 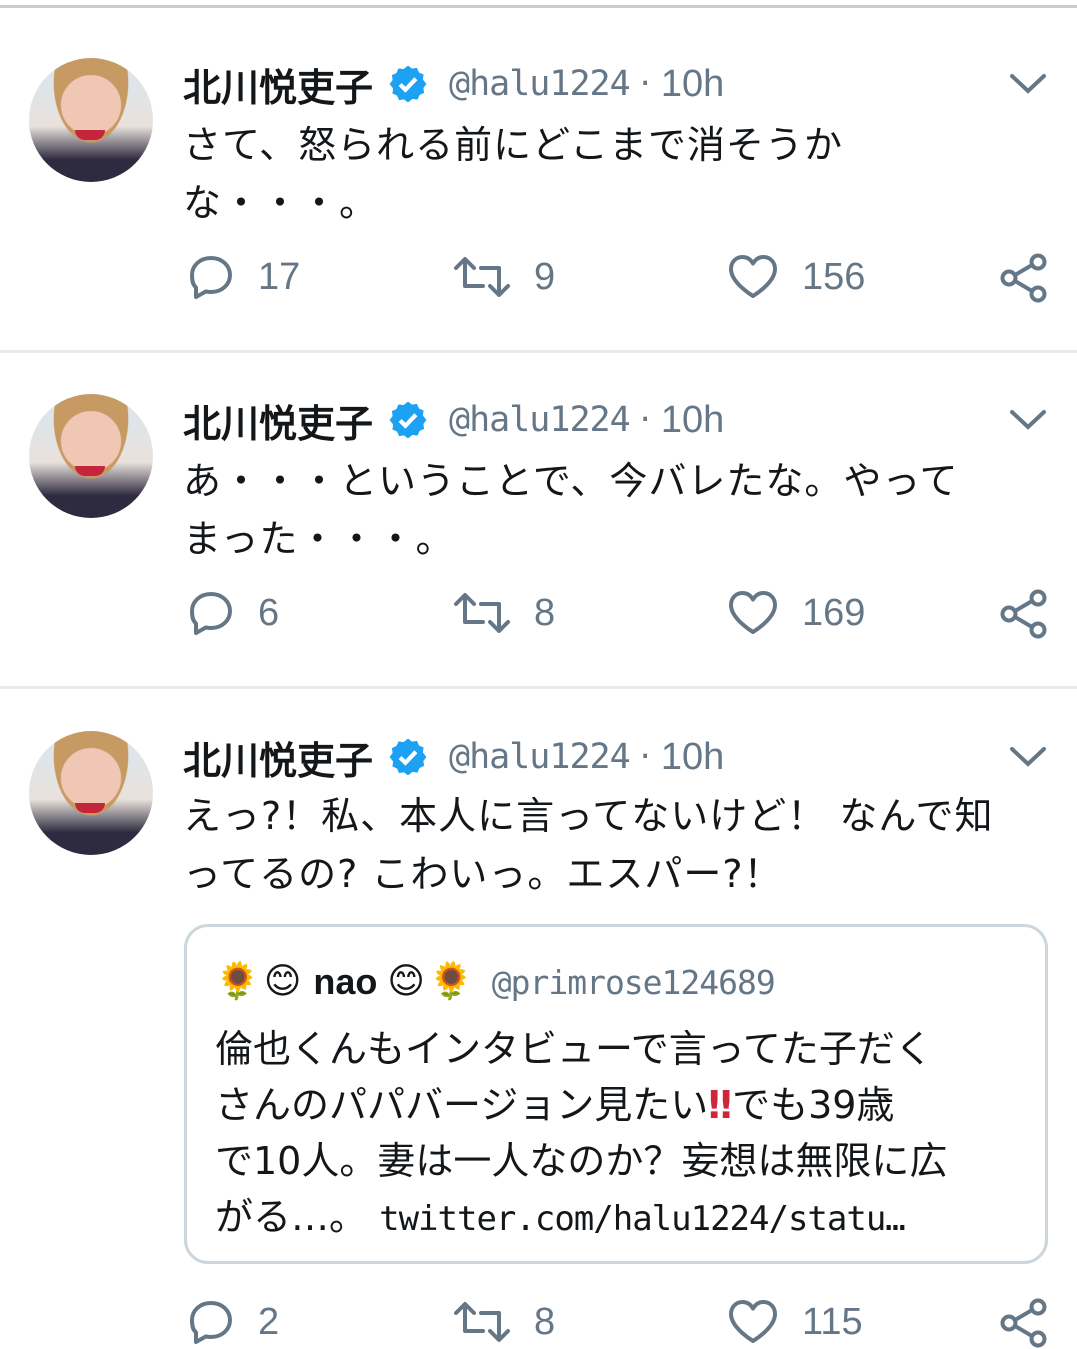 I want to click on like-button: 156, so click(x=795, y=277).